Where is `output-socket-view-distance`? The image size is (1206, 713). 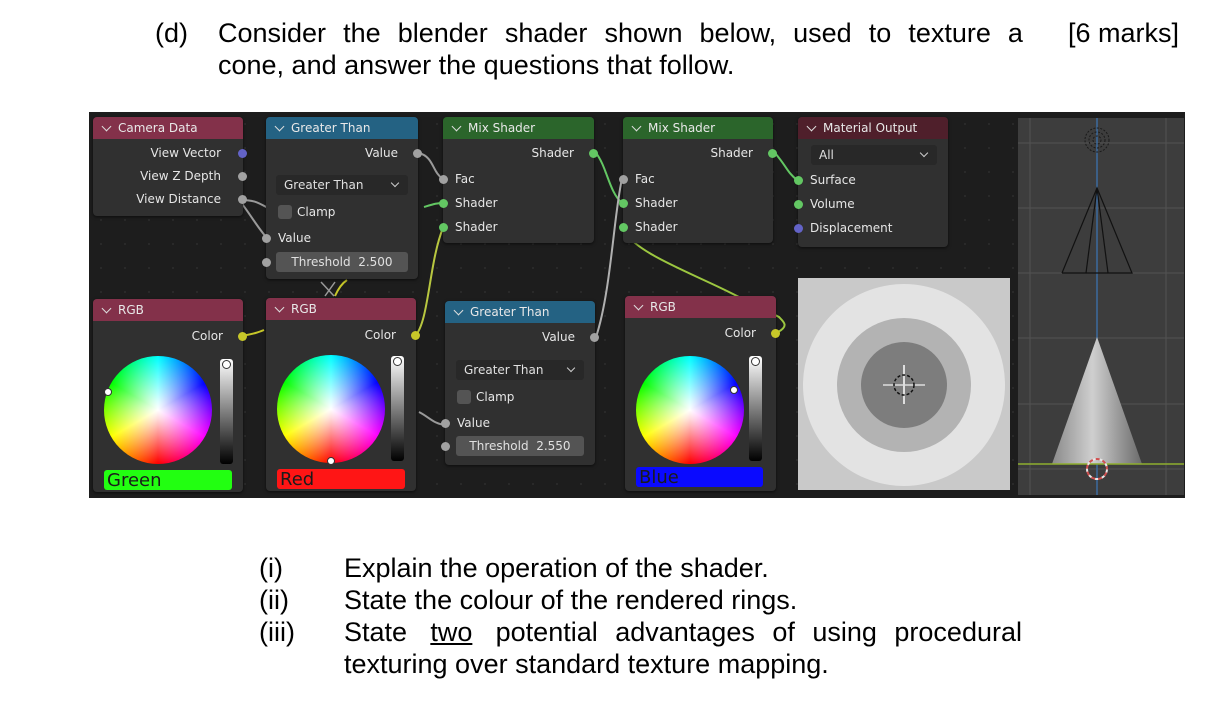 output-socket-view-distance is located at coordinates (242, 199).